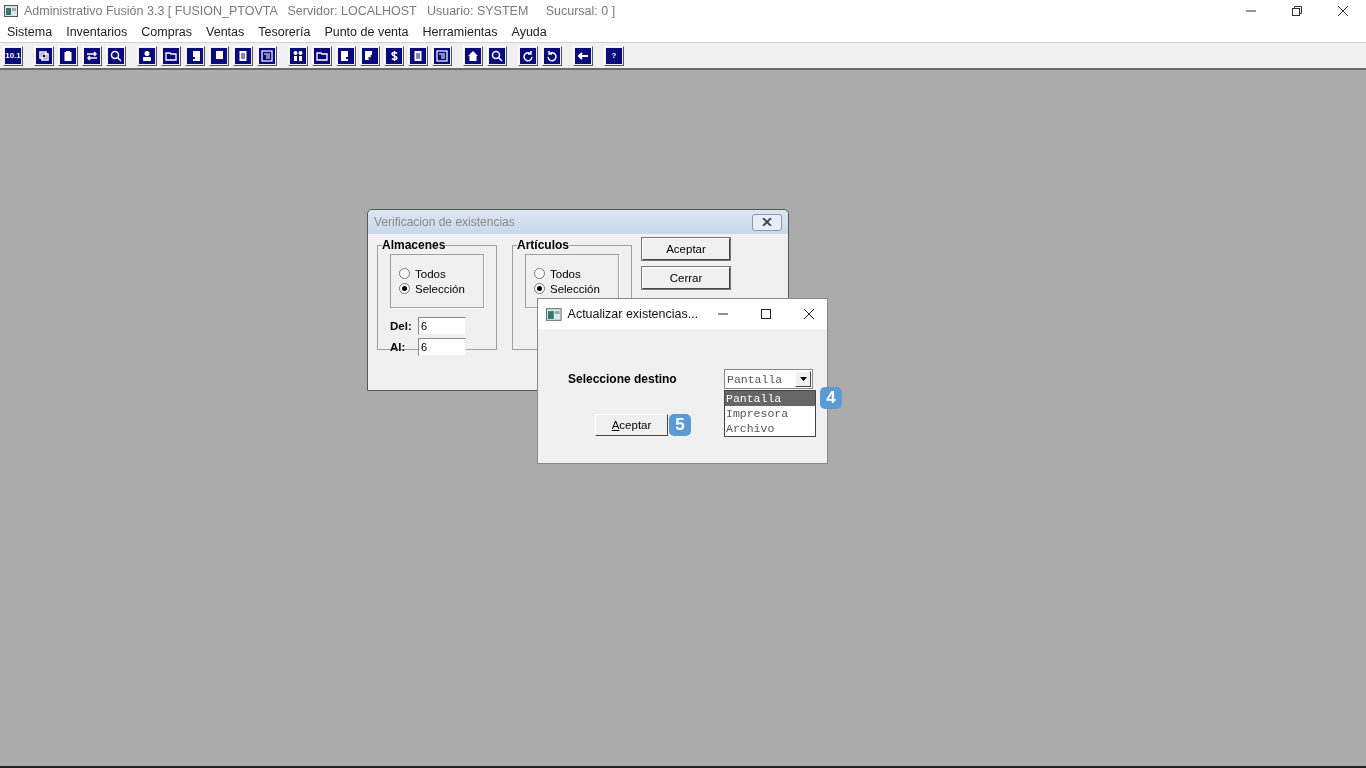 Image resolution: width=1366 pixels, height=768 pixels. I want to click on back-icon, so click(583, 55).